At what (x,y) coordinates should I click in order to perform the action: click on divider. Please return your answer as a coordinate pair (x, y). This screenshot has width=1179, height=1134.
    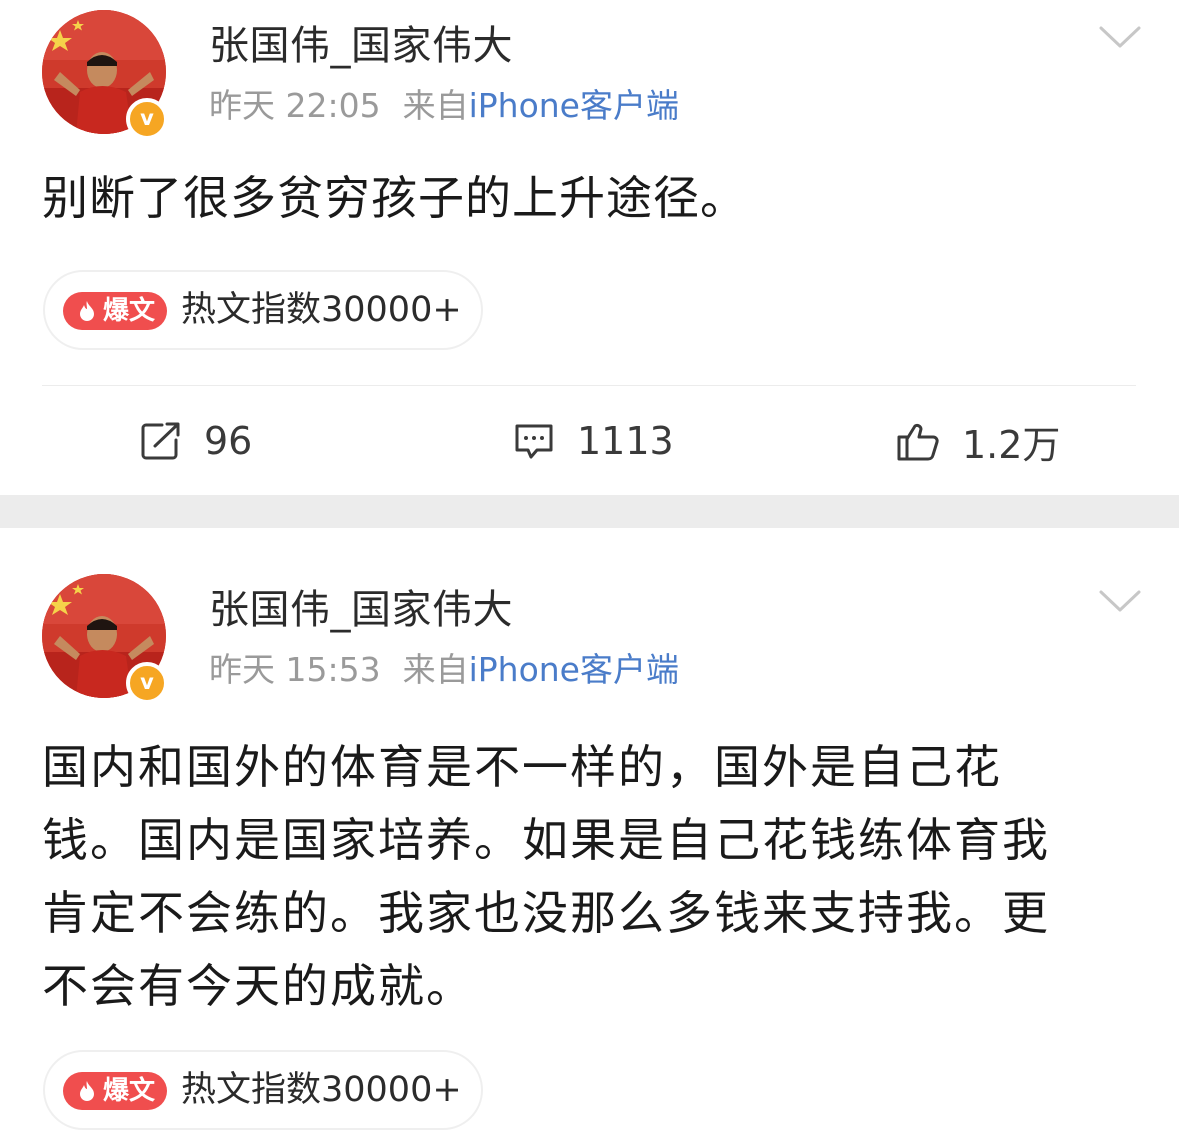
    Looking at the image, I should click on (589, 385).